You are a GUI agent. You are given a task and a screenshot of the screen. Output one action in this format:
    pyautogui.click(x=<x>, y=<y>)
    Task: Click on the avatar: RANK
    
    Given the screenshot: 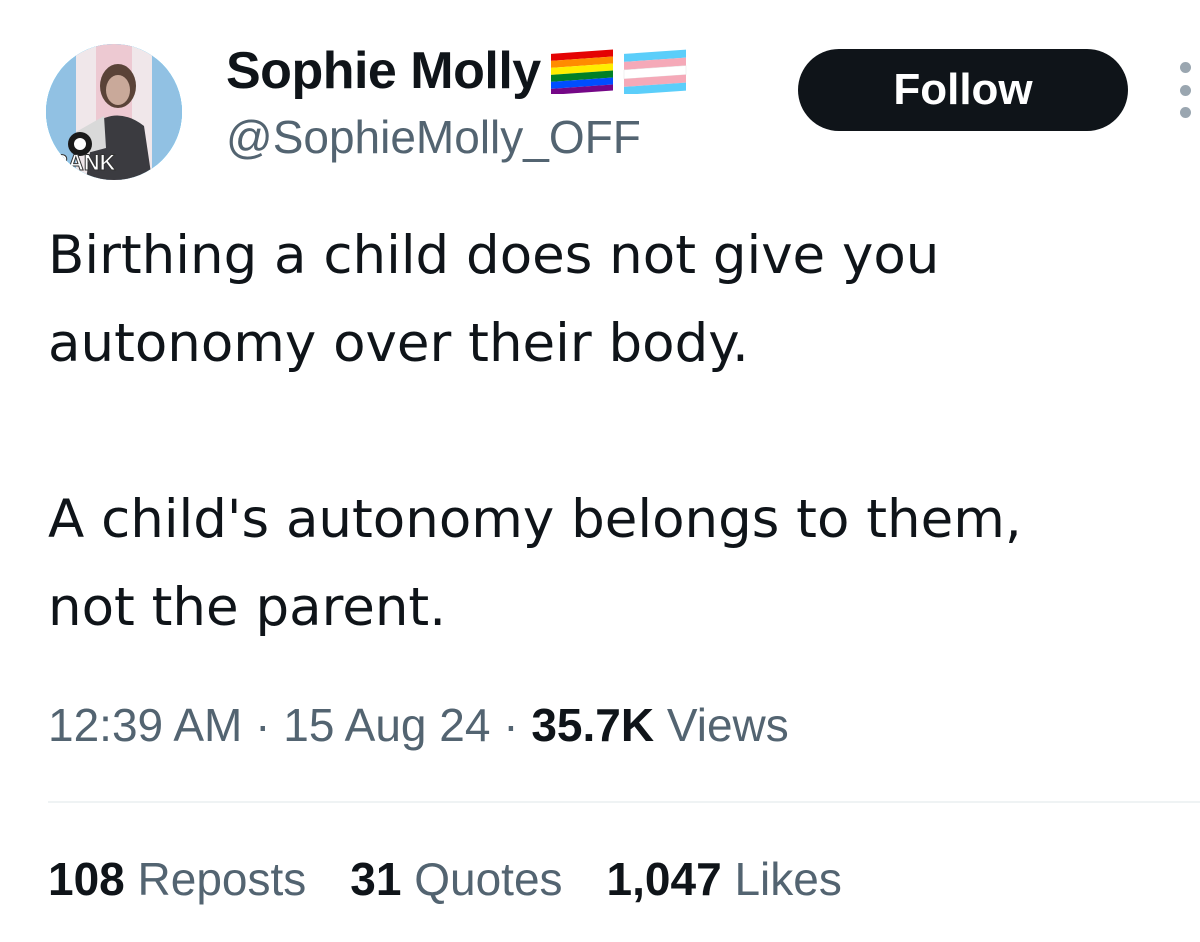 What is the action you would take?
    pyautogui.click(x=114, y=112)
    